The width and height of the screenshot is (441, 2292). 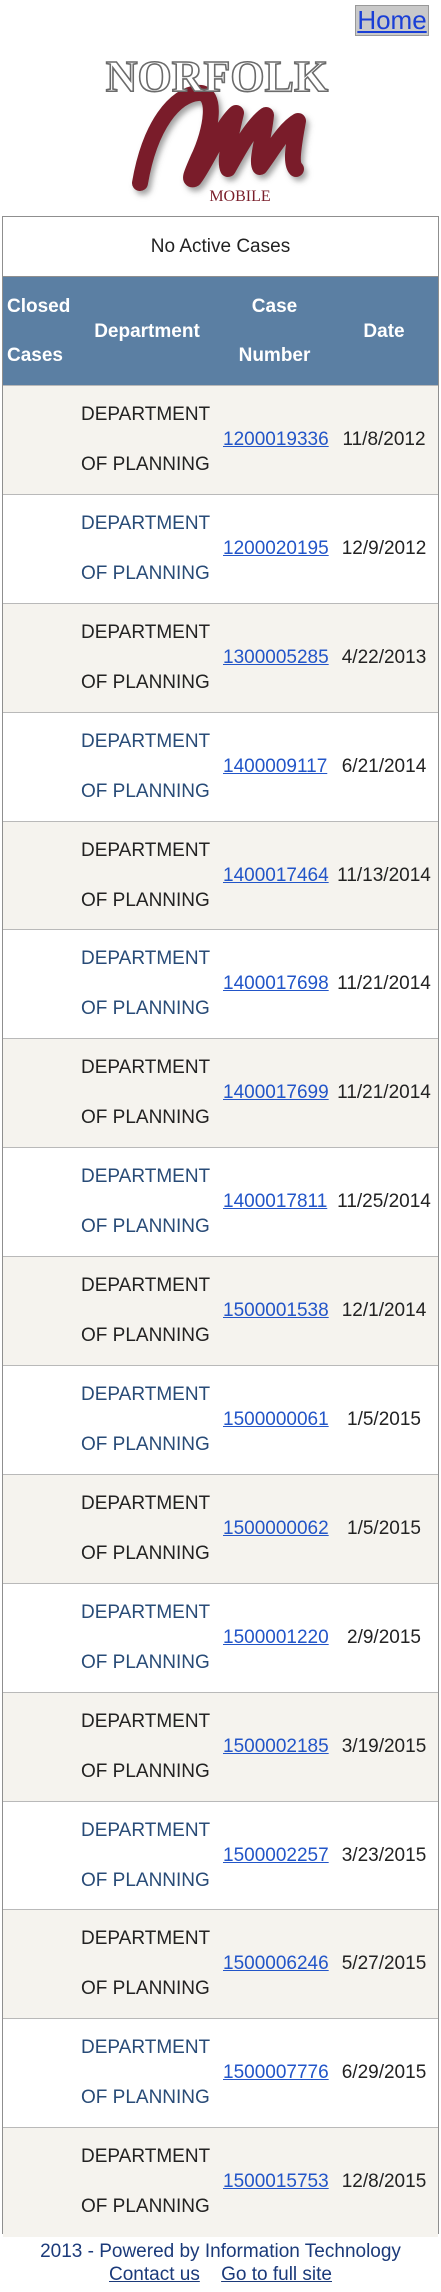 What do you see at coordinates (384, 766) in the screenshot?
I see `date-cell: 6/21/2014` at bounding box center [384, 766].